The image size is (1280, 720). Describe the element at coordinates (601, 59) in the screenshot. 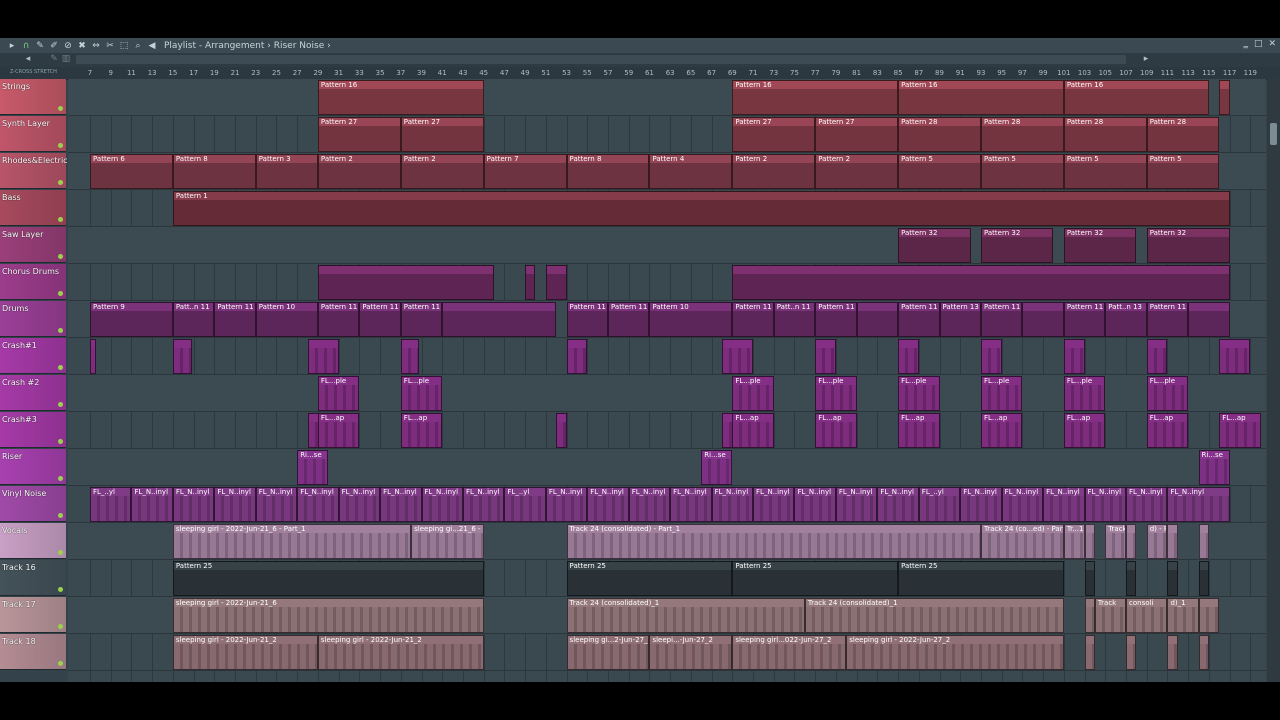

I see `horizontal-overview-scrollbar` at that location.